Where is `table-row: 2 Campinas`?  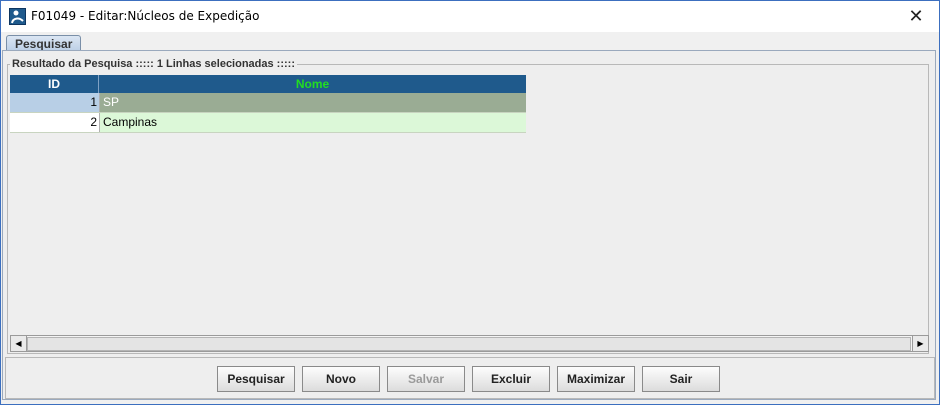 table-row: 2 Campinas is located at coordinates (268, 123).